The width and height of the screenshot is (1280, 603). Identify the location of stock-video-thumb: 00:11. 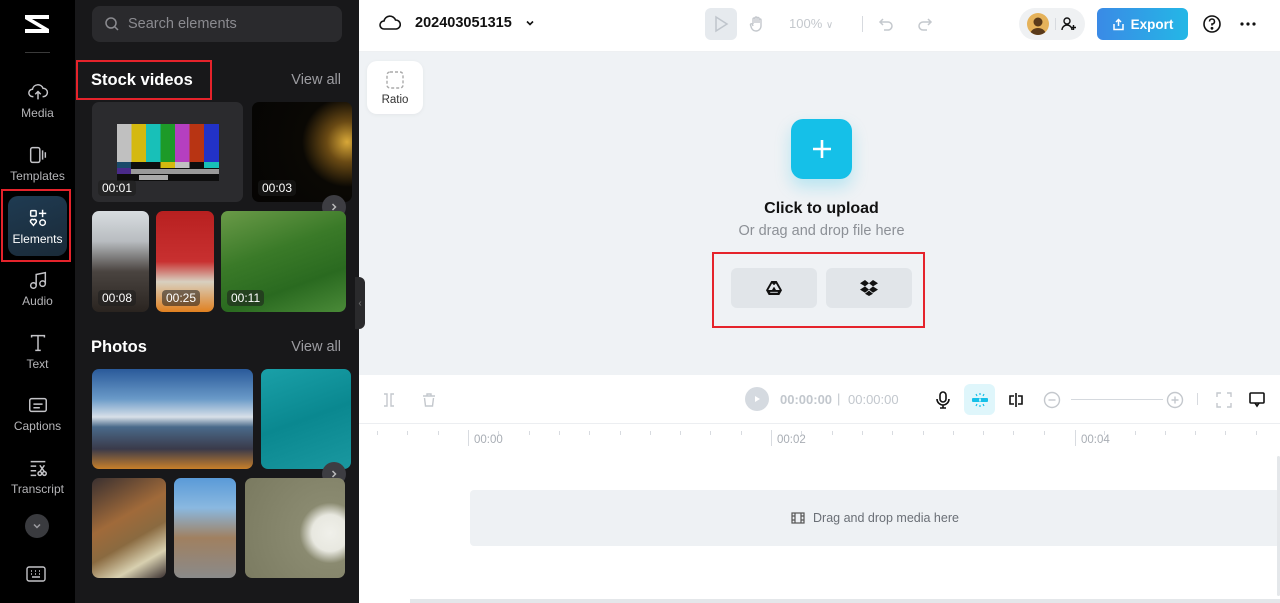
(283, 261).